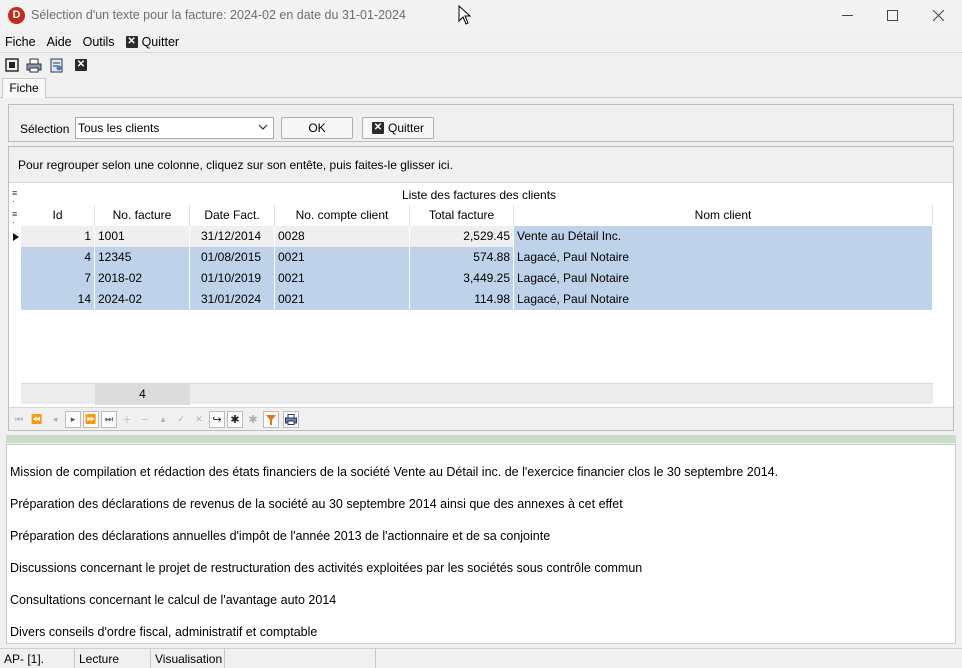  I want to click on menu-quitter: ✕ Quitter, so click(153, 42).